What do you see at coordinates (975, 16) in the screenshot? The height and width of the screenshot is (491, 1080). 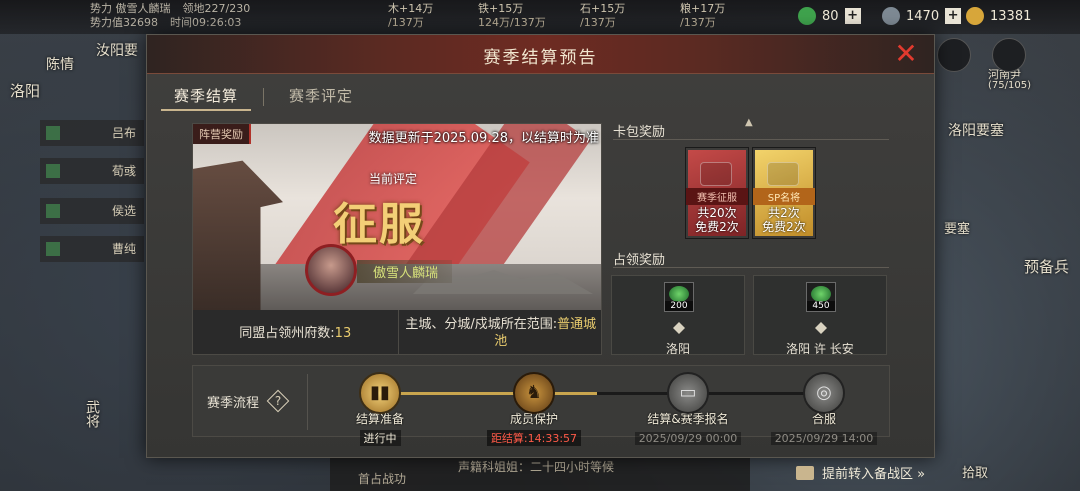 I see `gold-coin-icon` at bounding box center [975, 16].